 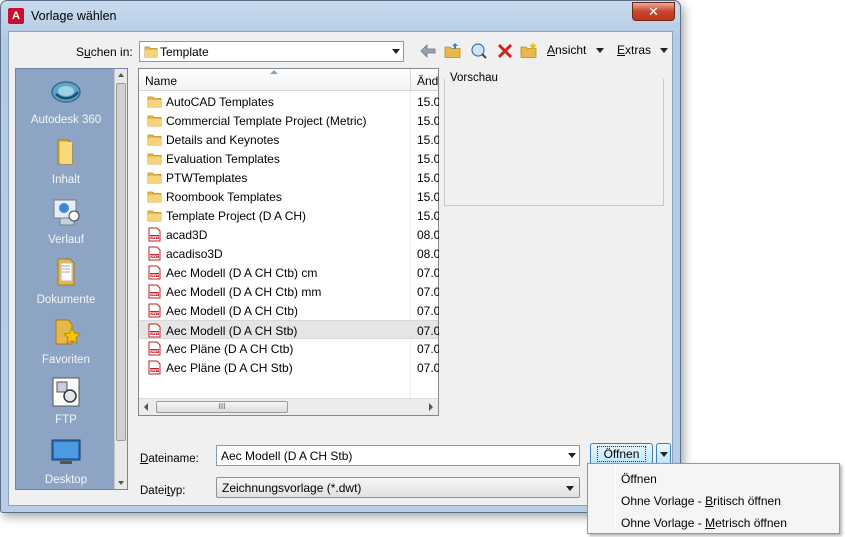 I want to click on scroll-down-icon, so click(x=121, y=483).